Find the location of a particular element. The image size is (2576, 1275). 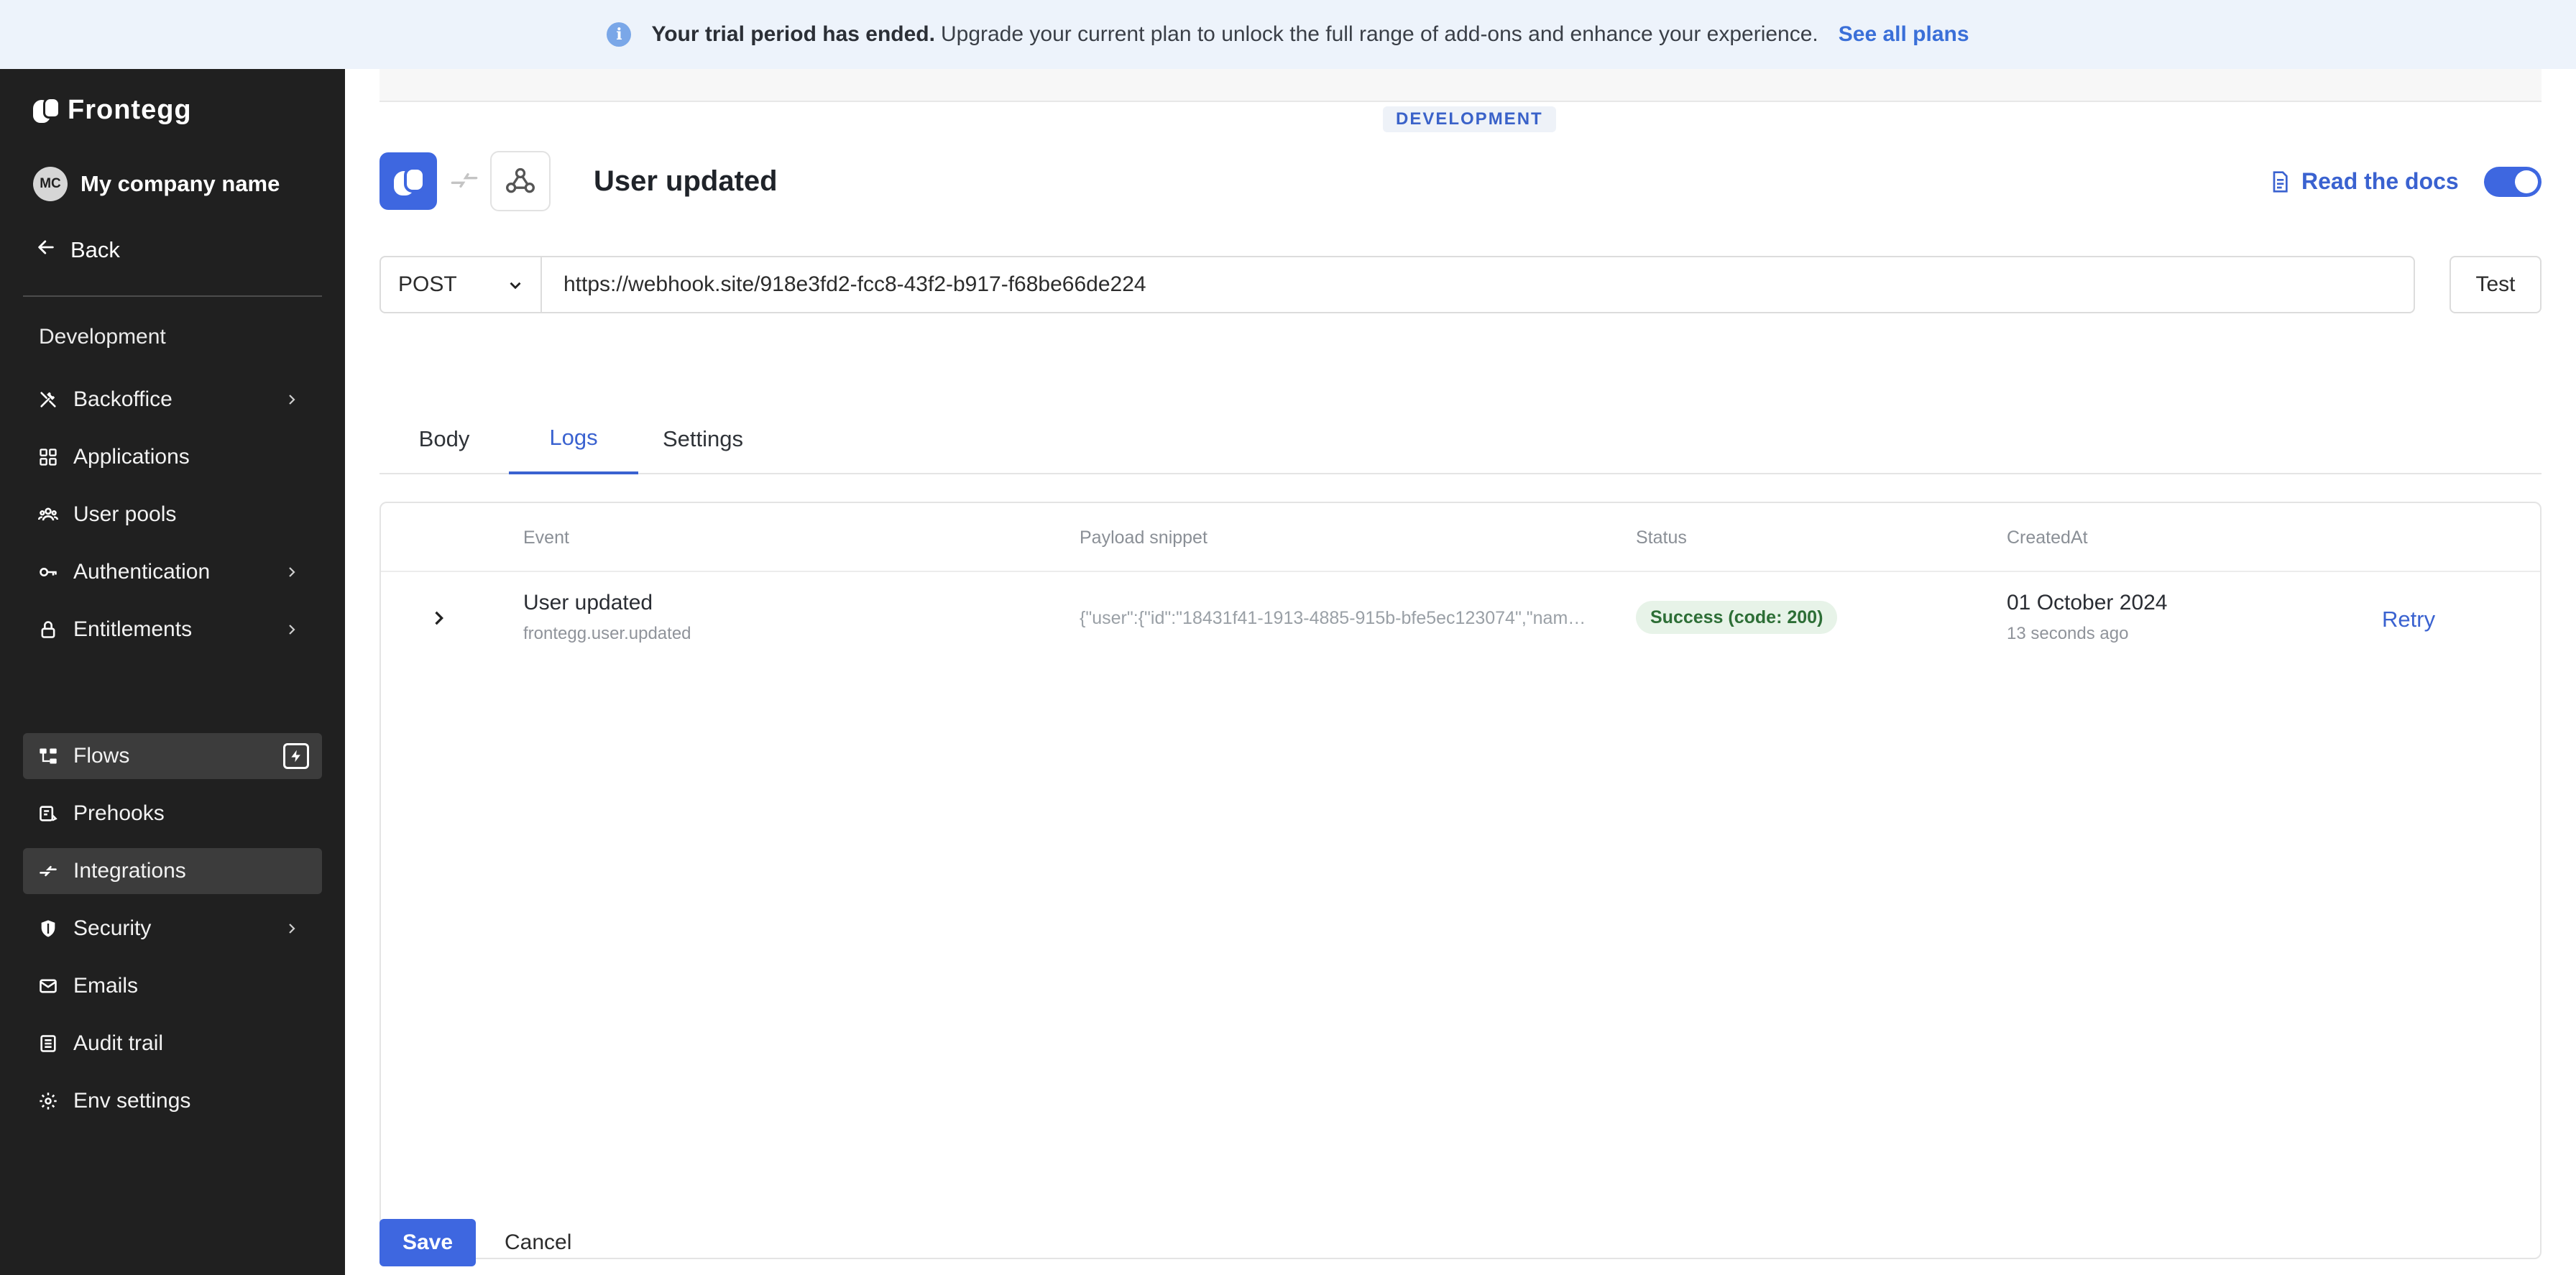

column-header-created-at: CreatedAt is located at coordinates (2047, 538).